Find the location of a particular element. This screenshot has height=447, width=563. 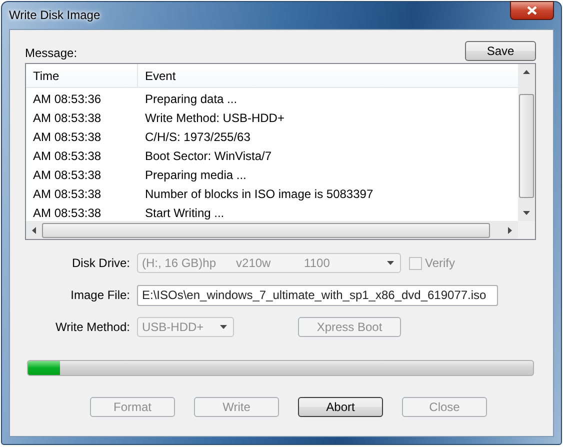

horizontal-scrollbar is located at coordinates (272, 230).